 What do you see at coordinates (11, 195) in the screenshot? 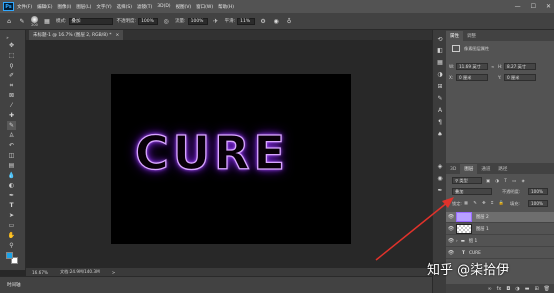
I see `pen-tool-icon: ✒` at bounding box center [11, 195].